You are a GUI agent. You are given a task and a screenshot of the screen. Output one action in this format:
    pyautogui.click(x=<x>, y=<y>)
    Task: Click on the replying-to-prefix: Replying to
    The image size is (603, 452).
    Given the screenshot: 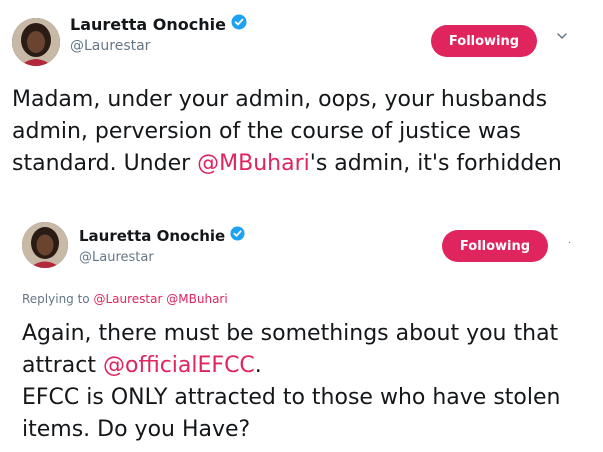 What is the action you would take?
    pyautogui.click(x=56, y=299)
    